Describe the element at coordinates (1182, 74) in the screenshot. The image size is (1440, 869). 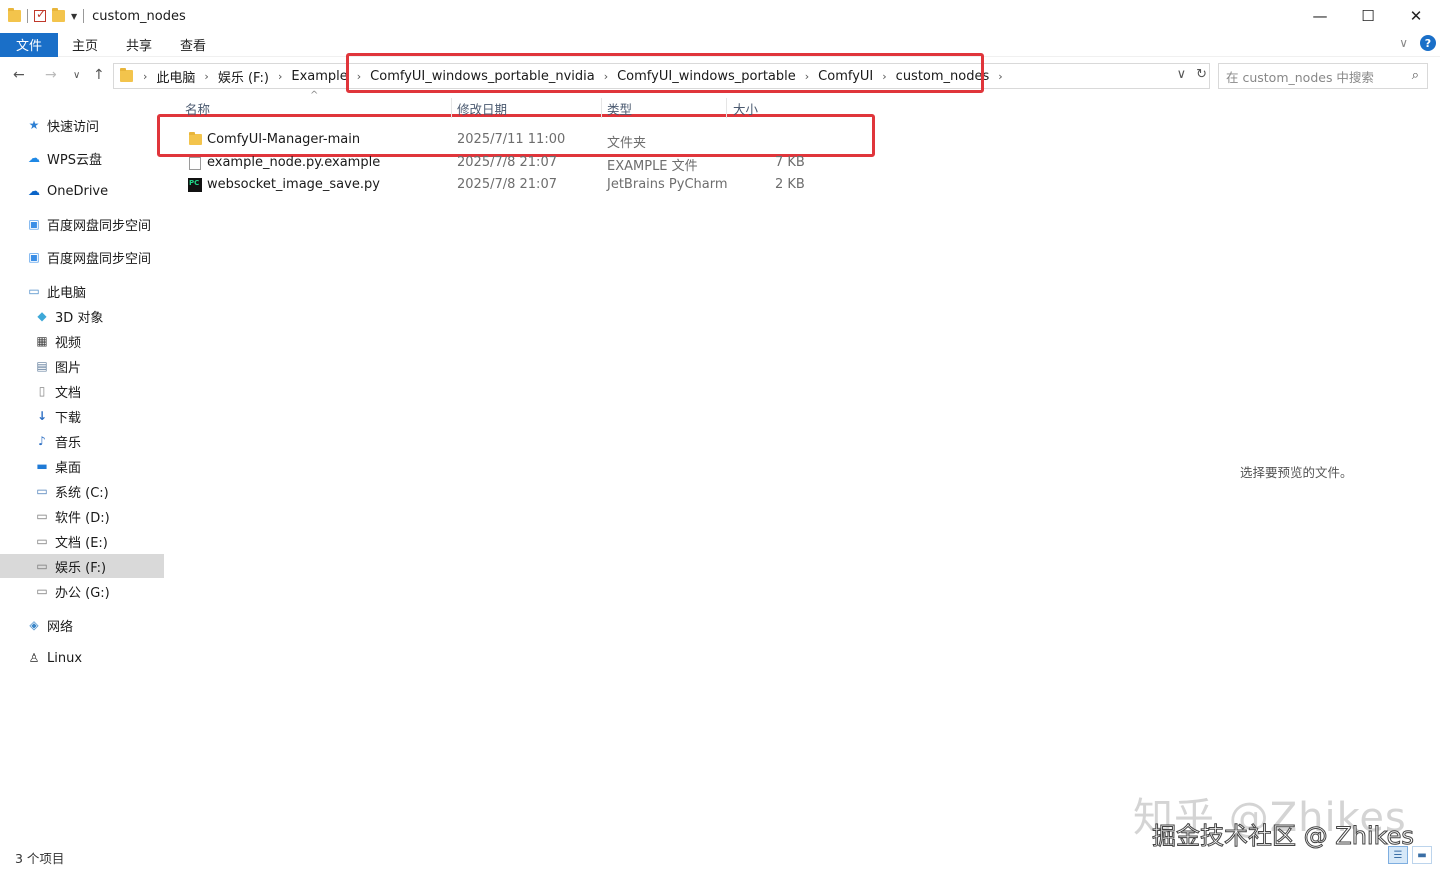
I see `address-dropdown-icon: ∨` at that location.